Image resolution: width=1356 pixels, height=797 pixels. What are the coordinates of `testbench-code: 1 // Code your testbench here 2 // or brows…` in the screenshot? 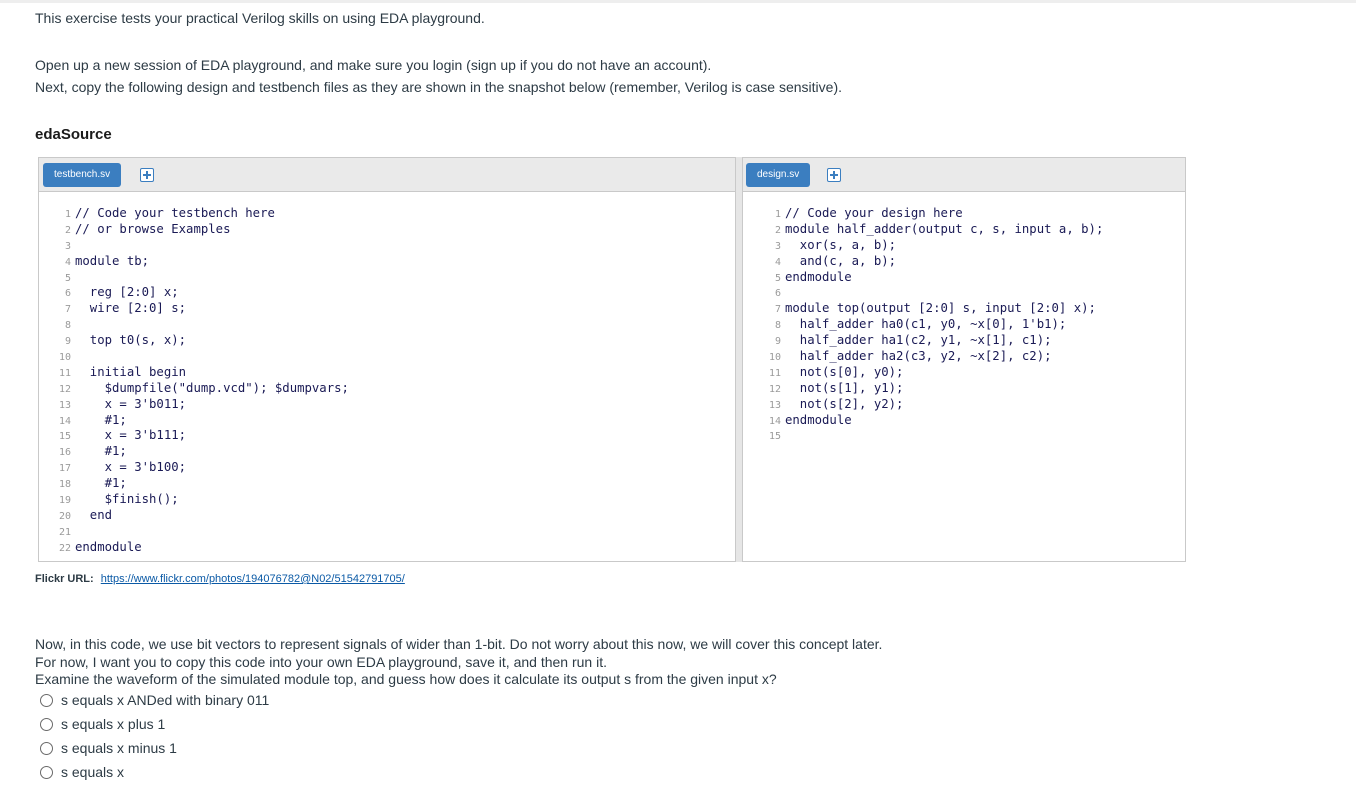 It's located at (200, 381).